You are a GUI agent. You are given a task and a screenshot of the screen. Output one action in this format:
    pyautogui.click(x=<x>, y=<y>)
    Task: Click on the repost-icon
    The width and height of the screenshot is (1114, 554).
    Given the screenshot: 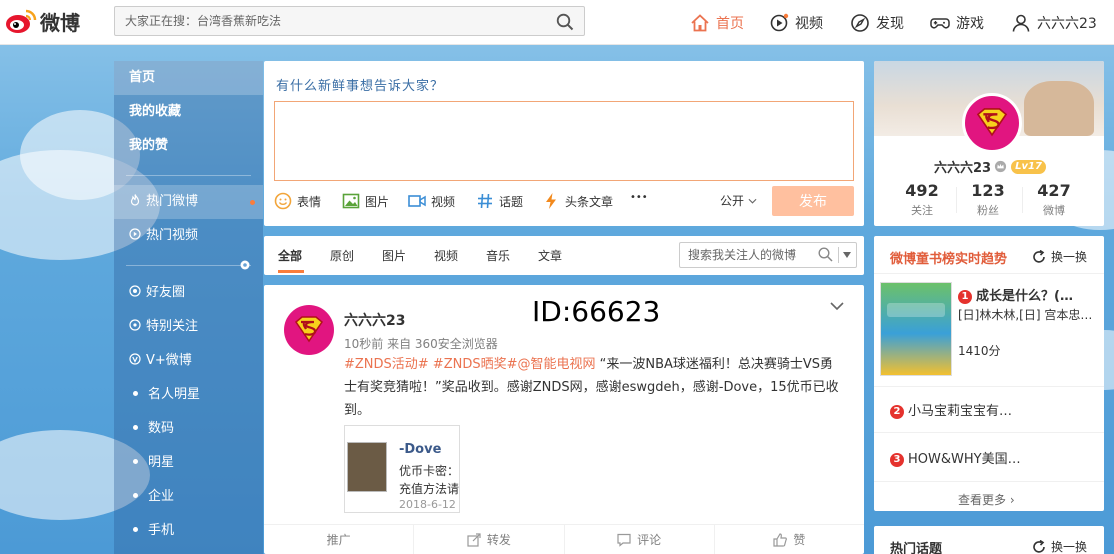 What is the action you would take?
    pyautogui.click(x=474, y=539)
    